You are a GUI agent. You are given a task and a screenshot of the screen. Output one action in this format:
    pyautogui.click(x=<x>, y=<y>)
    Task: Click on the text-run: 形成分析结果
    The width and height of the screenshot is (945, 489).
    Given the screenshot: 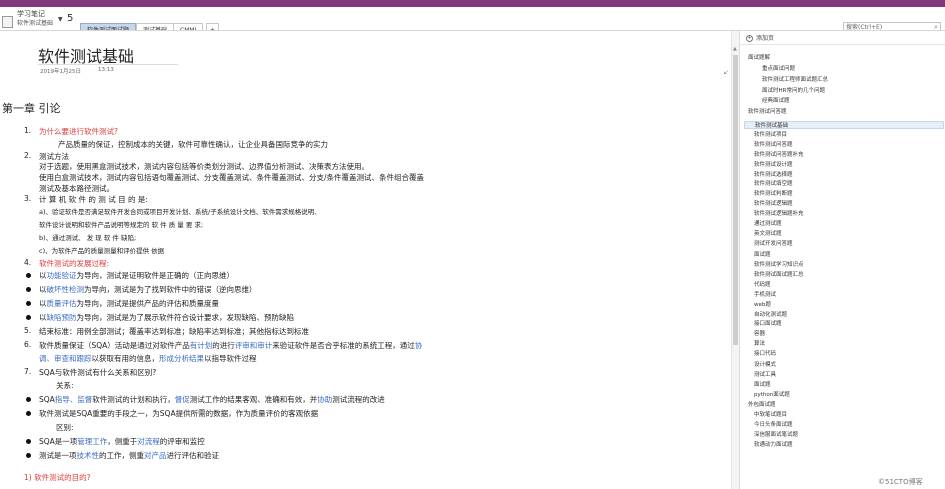 What is the action you would take?
    pyautogui.click(x=181, y=358)
    